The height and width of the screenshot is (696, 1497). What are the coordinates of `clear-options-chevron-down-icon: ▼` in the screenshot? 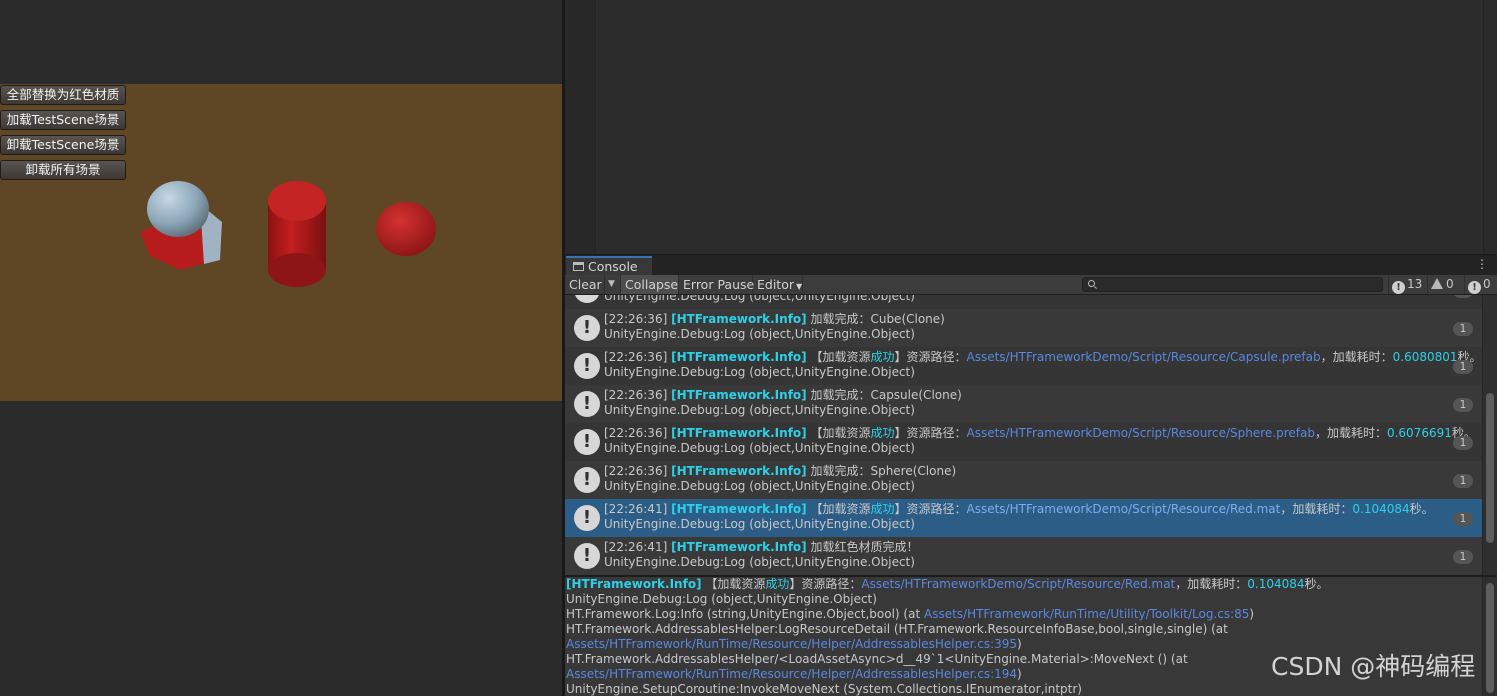 It's located at (613, 284).